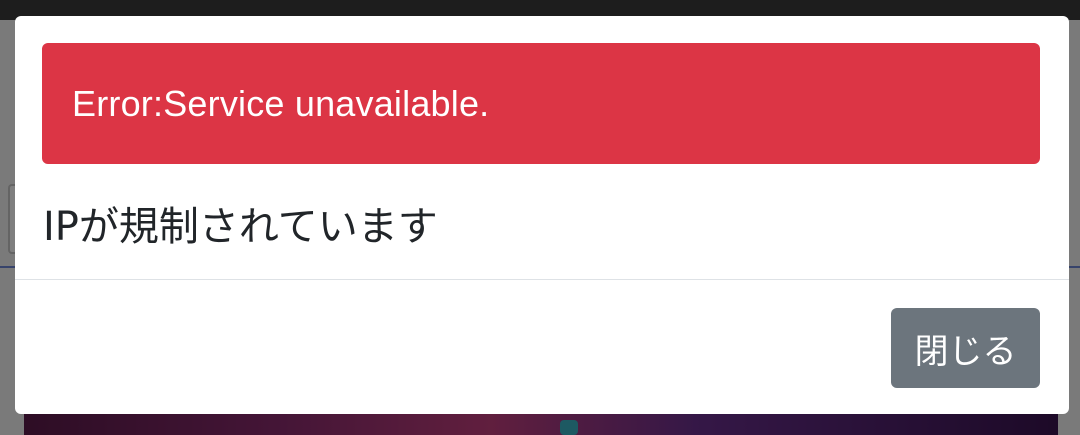 This screenshot has height=435, width=1080. What do you see at coordinates (281, 103) in the screenshot?
I see `error-alert-text: Error:Service unavailable.` at bounding box center [281, 103].